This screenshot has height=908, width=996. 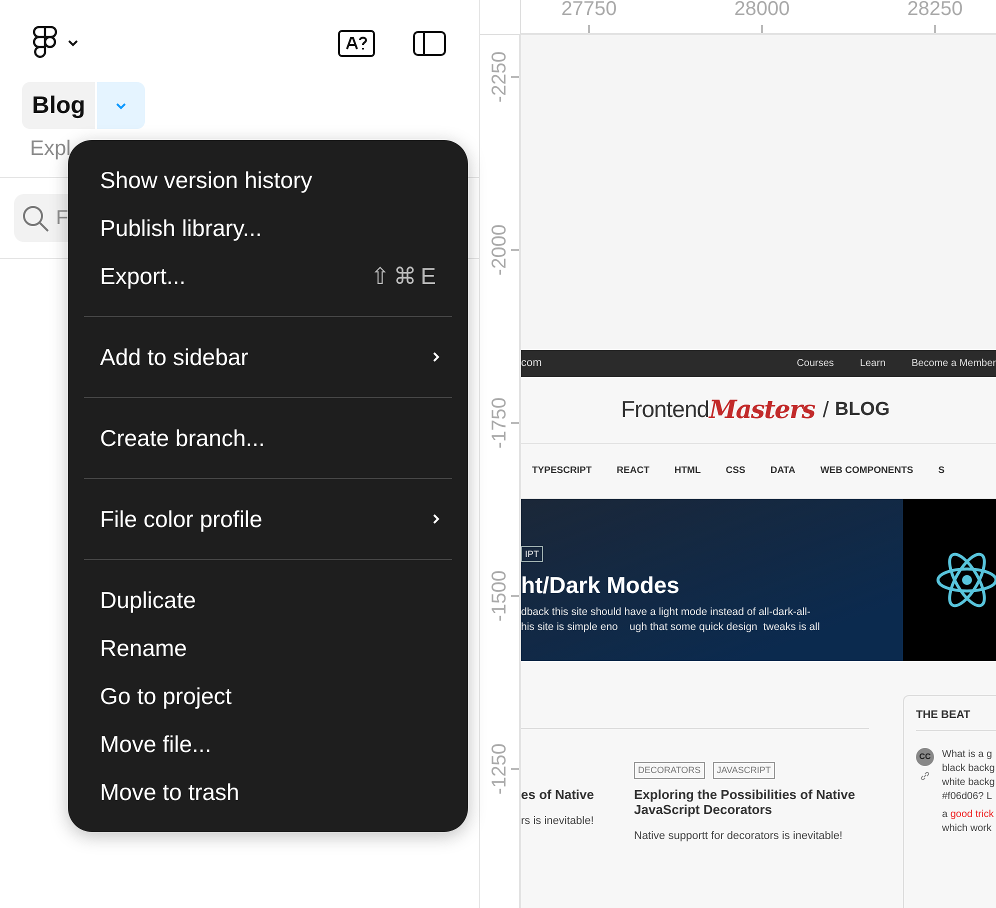 I want to click on topic-tag: JAVASCRIPT, so click(x=743, y=770).